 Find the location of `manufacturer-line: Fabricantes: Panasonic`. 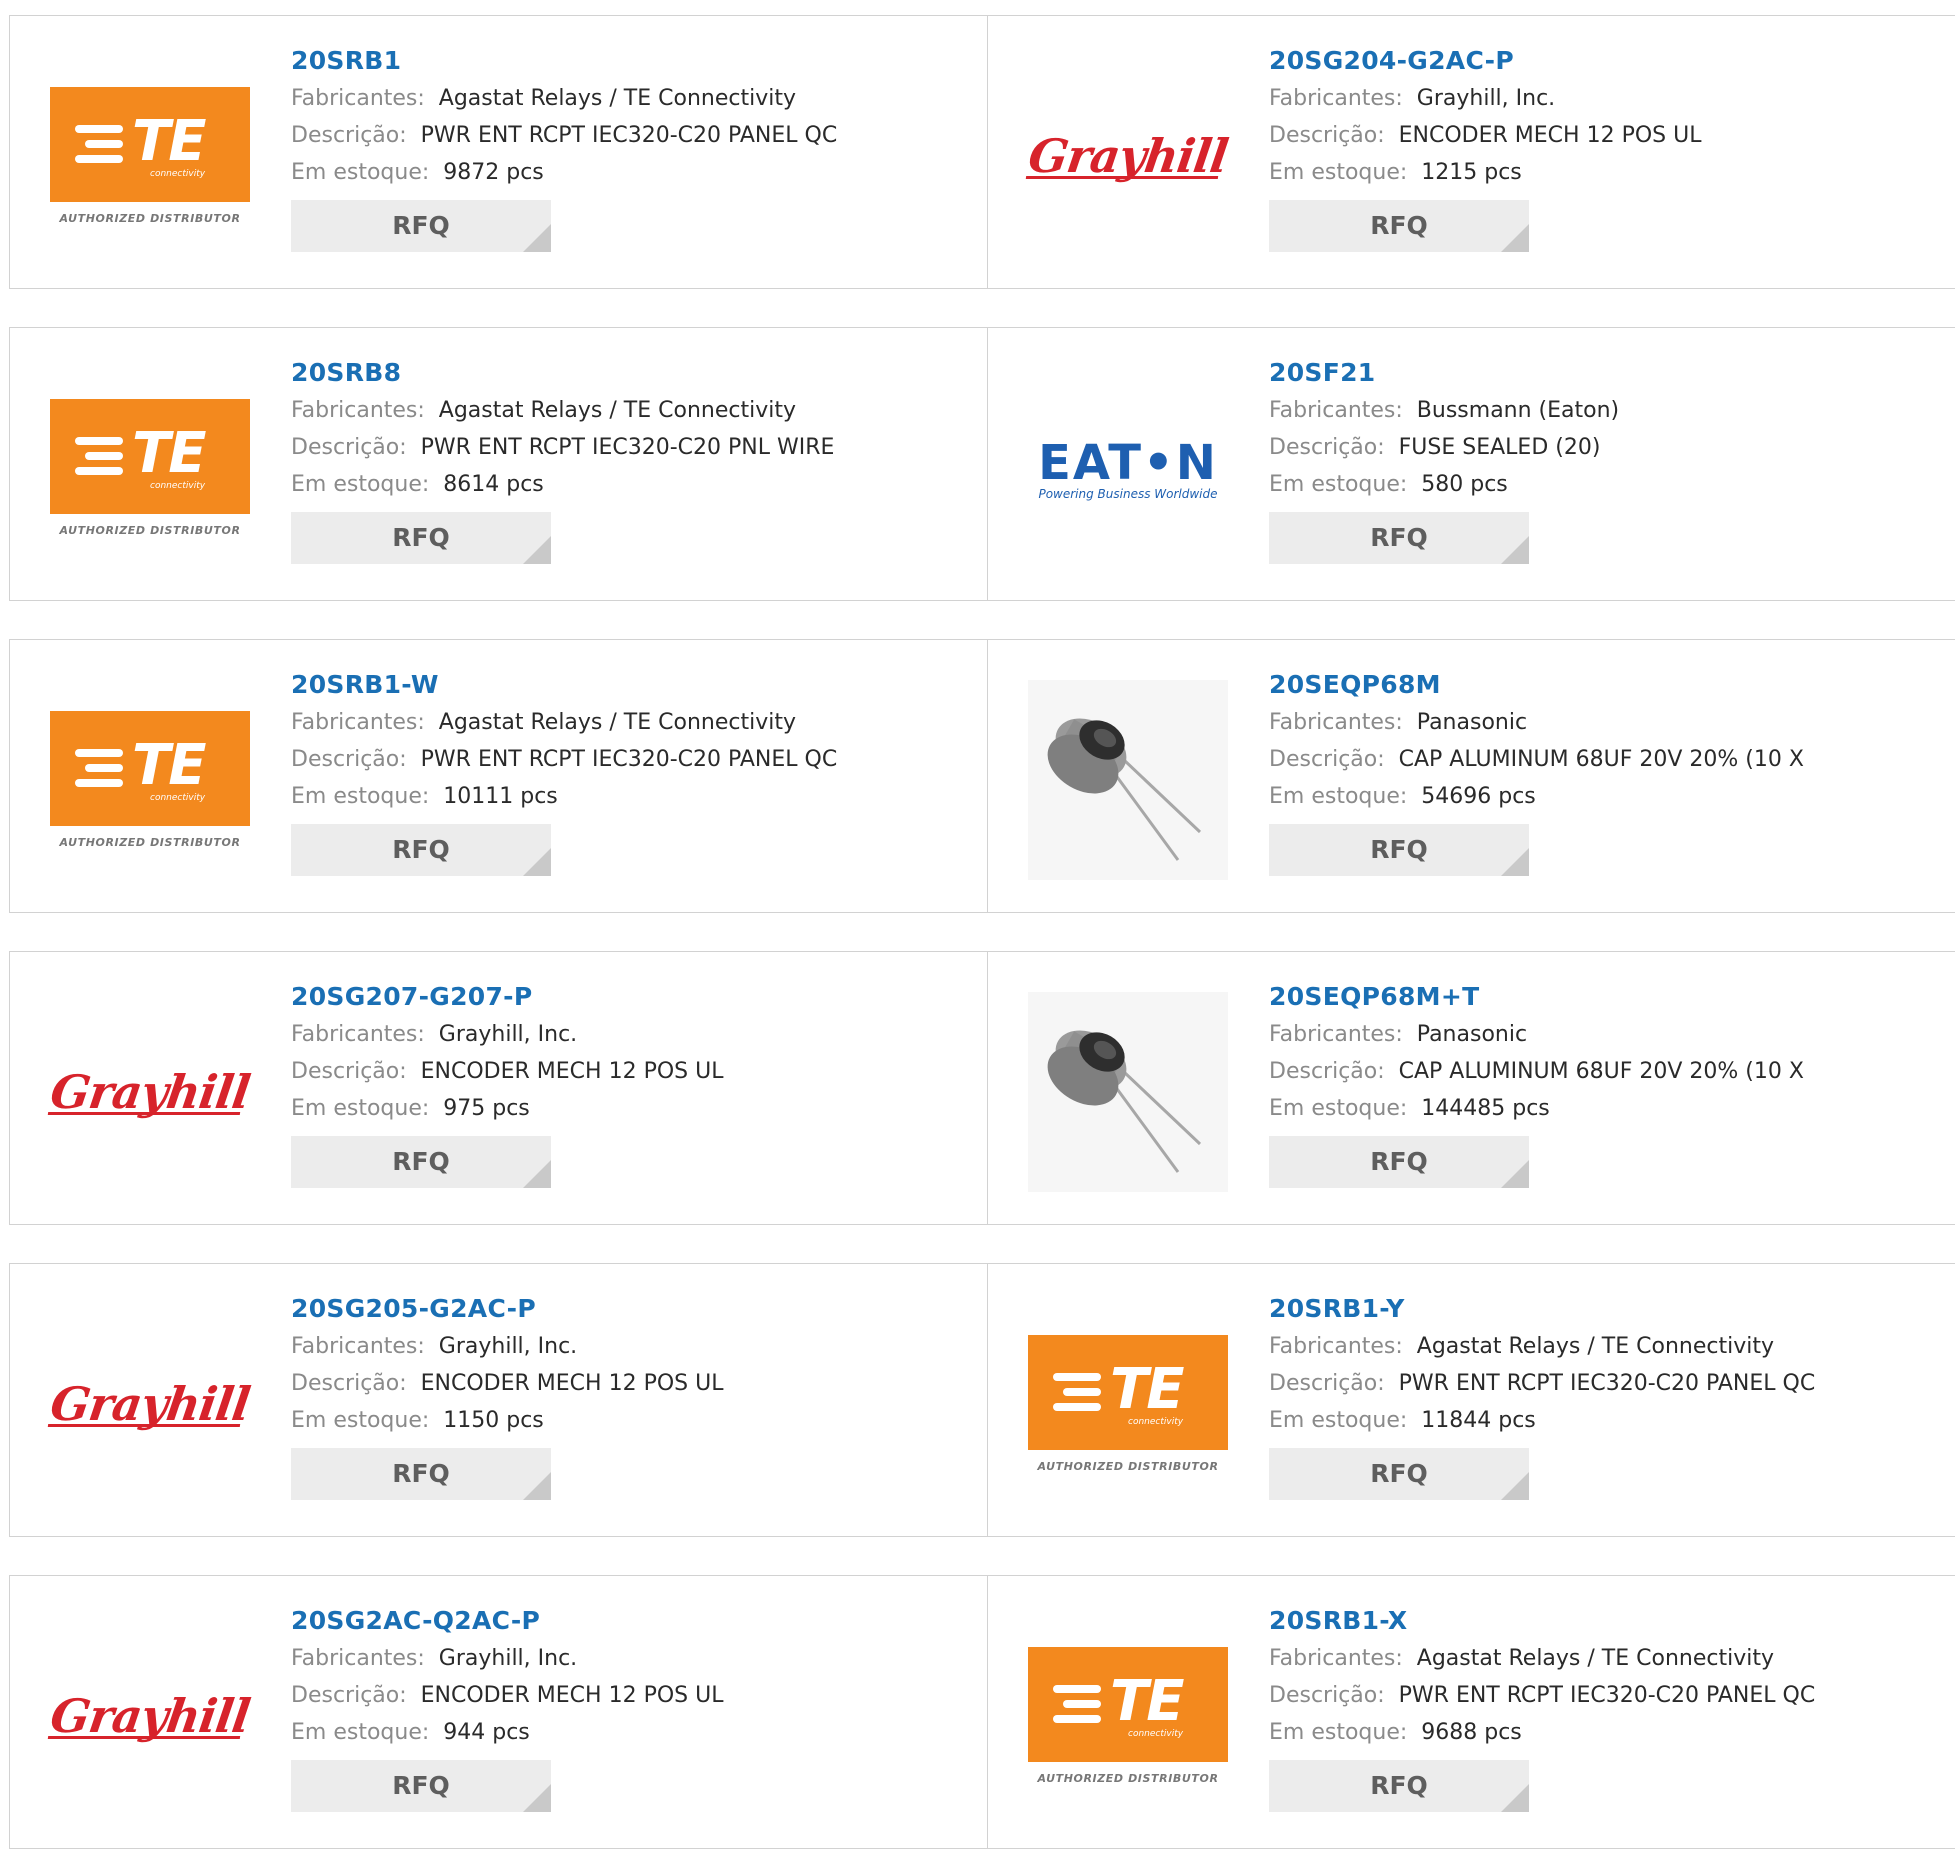

manufacturer-line: Fabricantes: Panasonic is located at coordinates (1536, 722).